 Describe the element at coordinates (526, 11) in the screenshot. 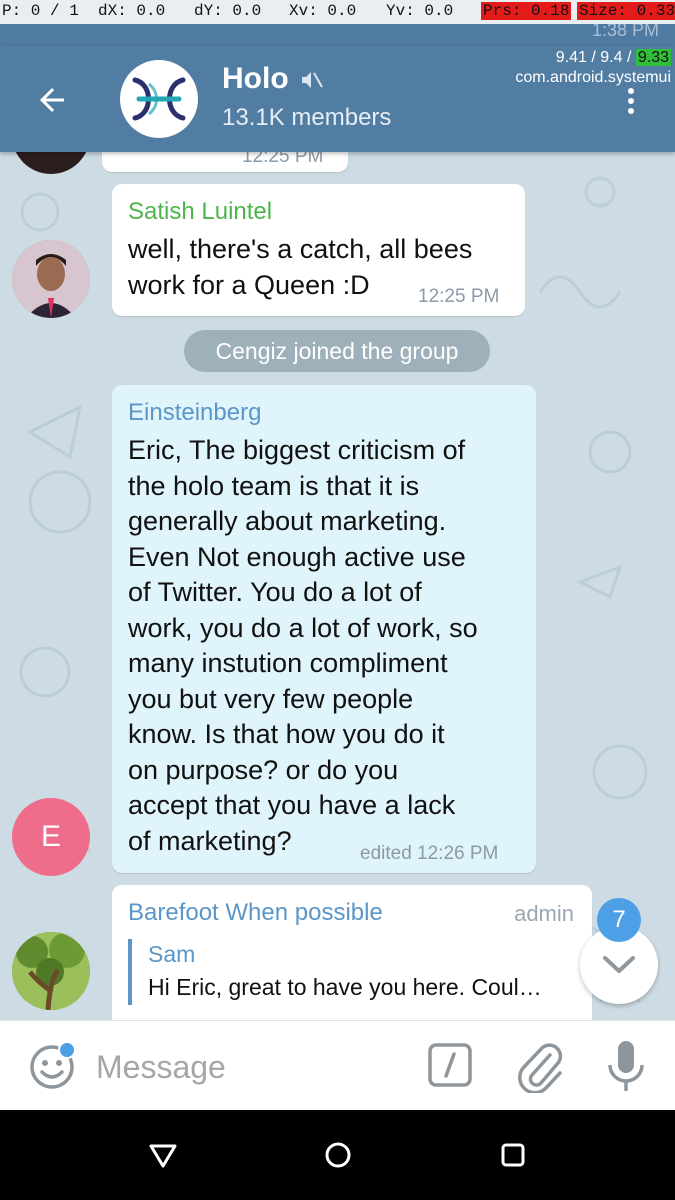

I see `debug-prs: Prs: 0.18` at that location.